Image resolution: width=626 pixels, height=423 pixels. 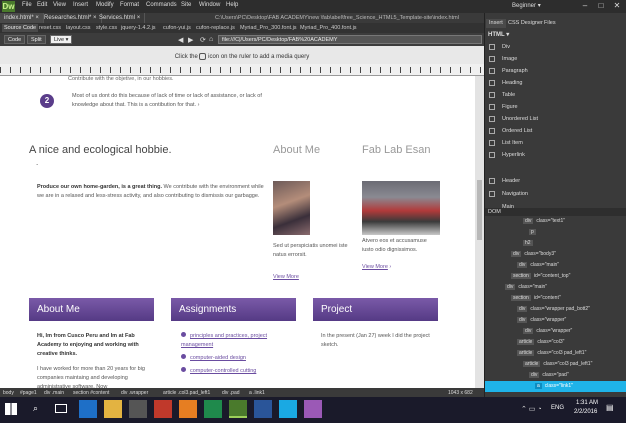 I want to click on forward-icon: ▶, so click(x=190, y=40).